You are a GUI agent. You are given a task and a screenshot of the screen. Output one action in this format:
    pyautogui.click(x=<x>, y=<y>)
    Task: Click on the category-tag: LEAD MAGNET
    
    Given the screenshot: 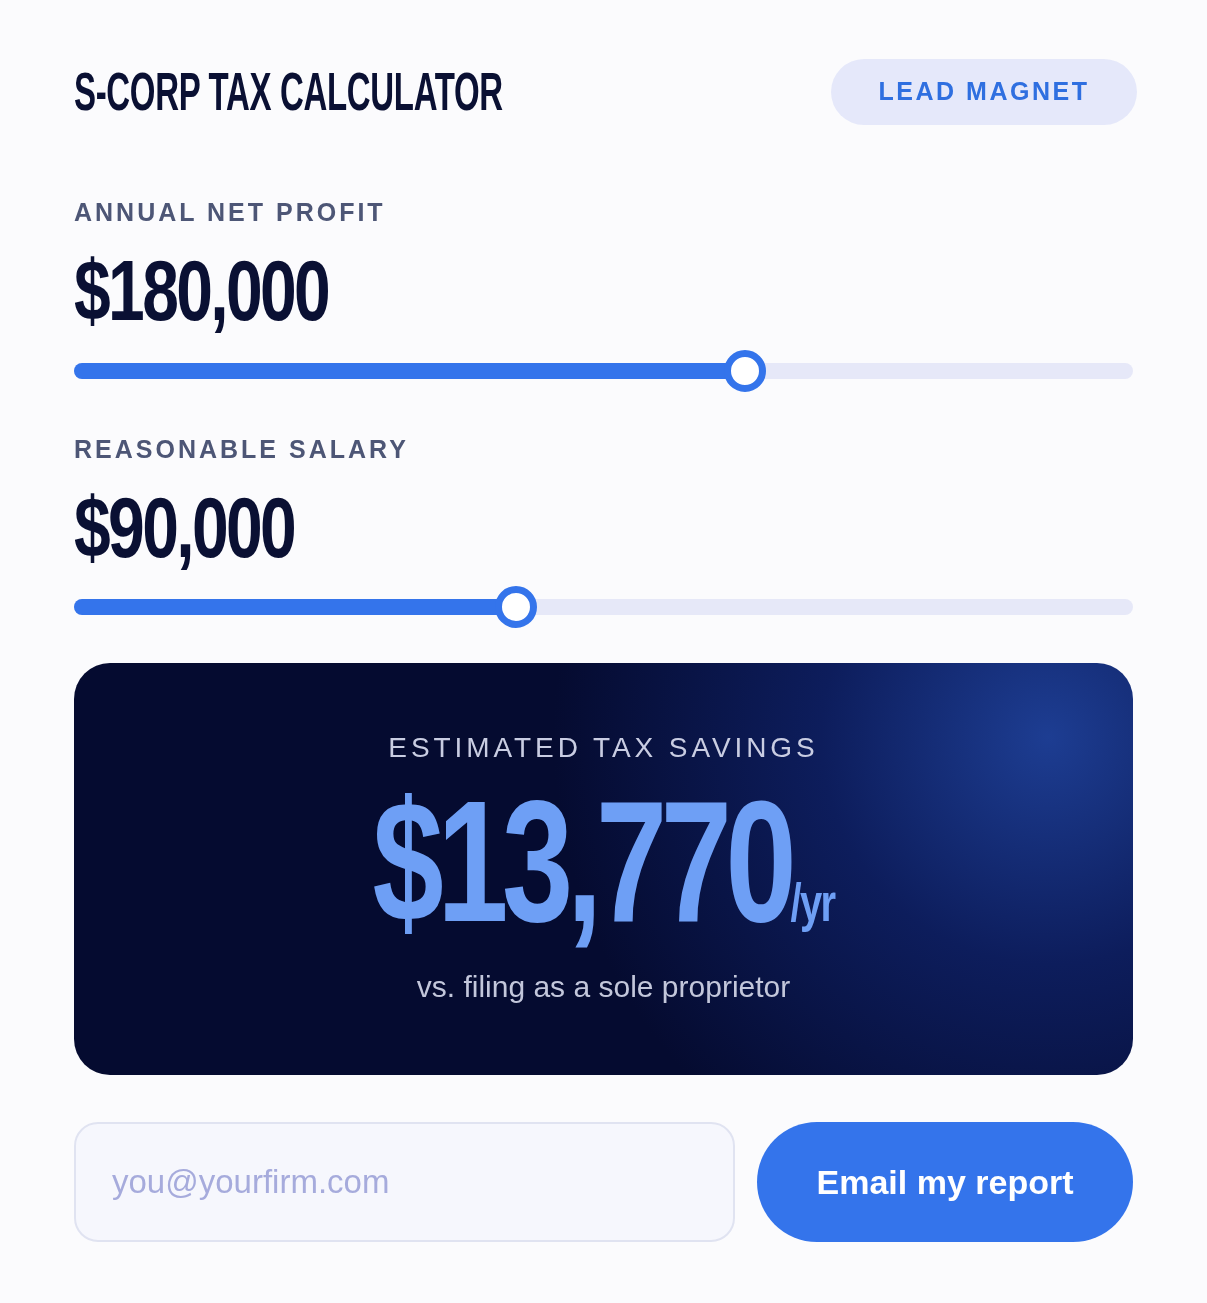 What is the action you would take?
    pyautogui.click(x=984, y=92)
    